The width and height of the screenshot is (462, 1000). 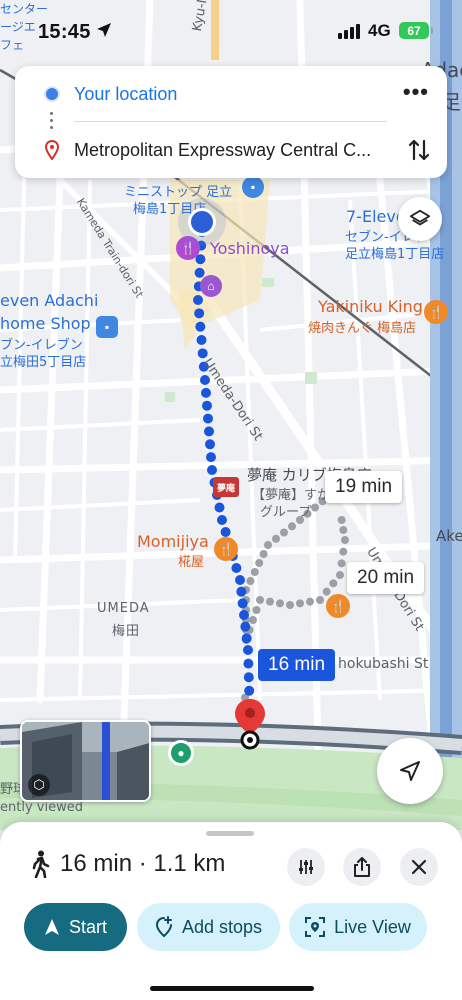 What do you see at coordinates (386, 578) in the screenshot?
I see `route-time-chip-alt2: 20 min` at bounding box center [386, 578].